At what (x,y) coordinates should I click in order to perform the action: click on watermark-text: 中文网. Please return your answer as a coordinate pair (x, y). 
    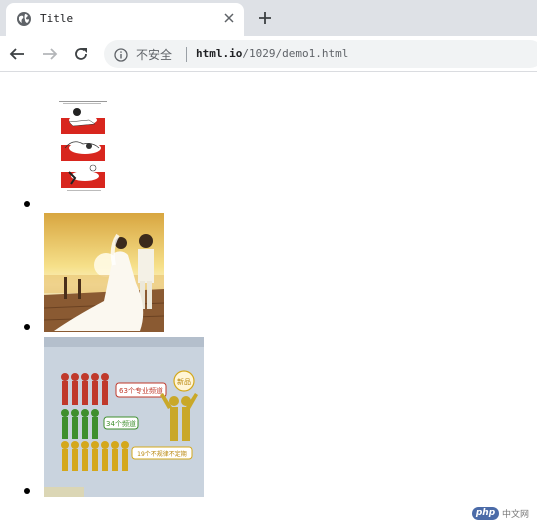
    Looking at the image, I should click on (516, 514).